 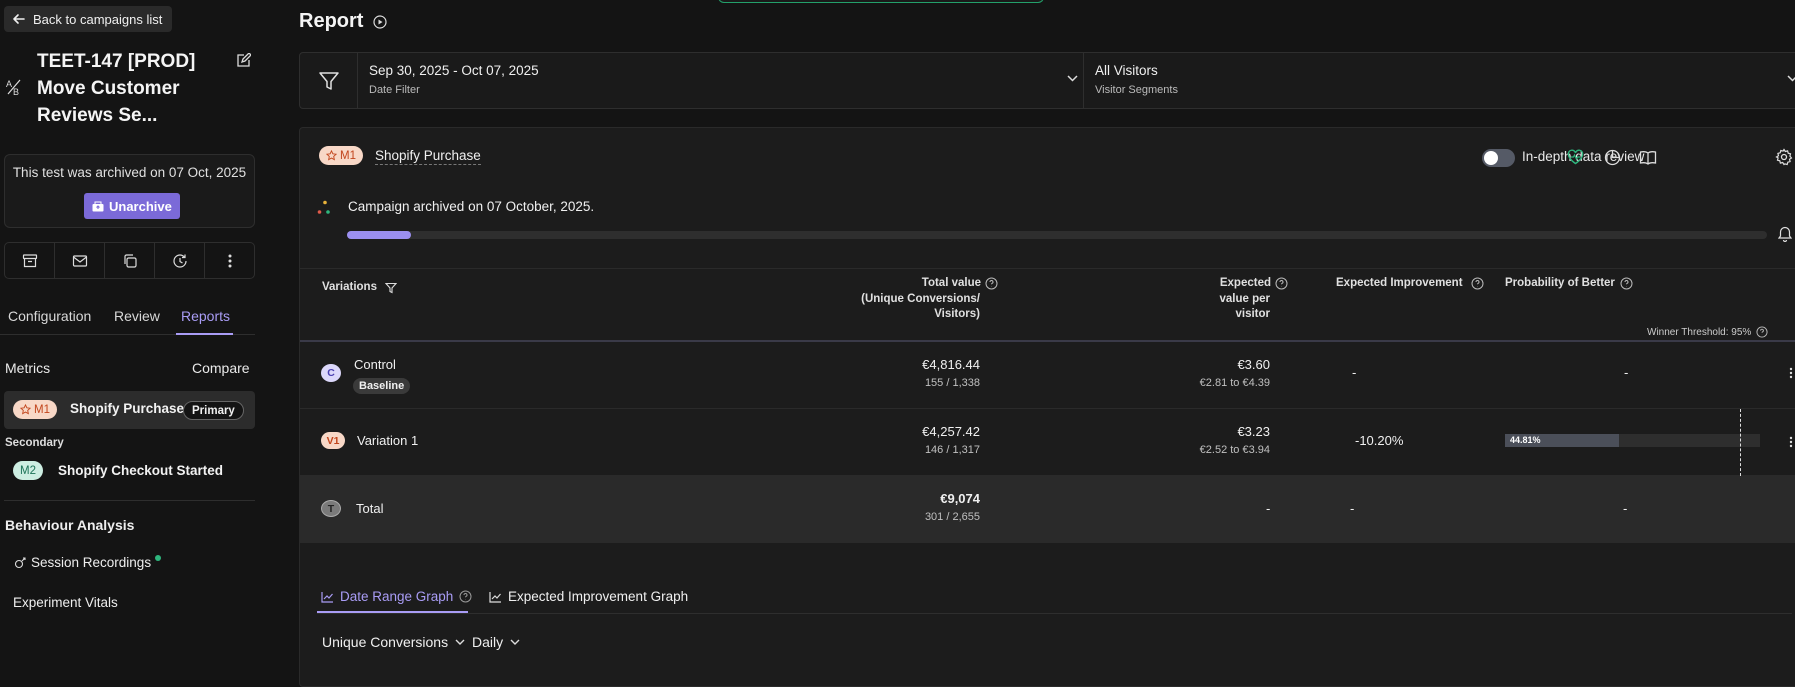 What do you see at coordinates (1159, 299) in the screenshot?
I see `expected-value-column-header: Expected value per visitor` at bounding box center [1159, 299].